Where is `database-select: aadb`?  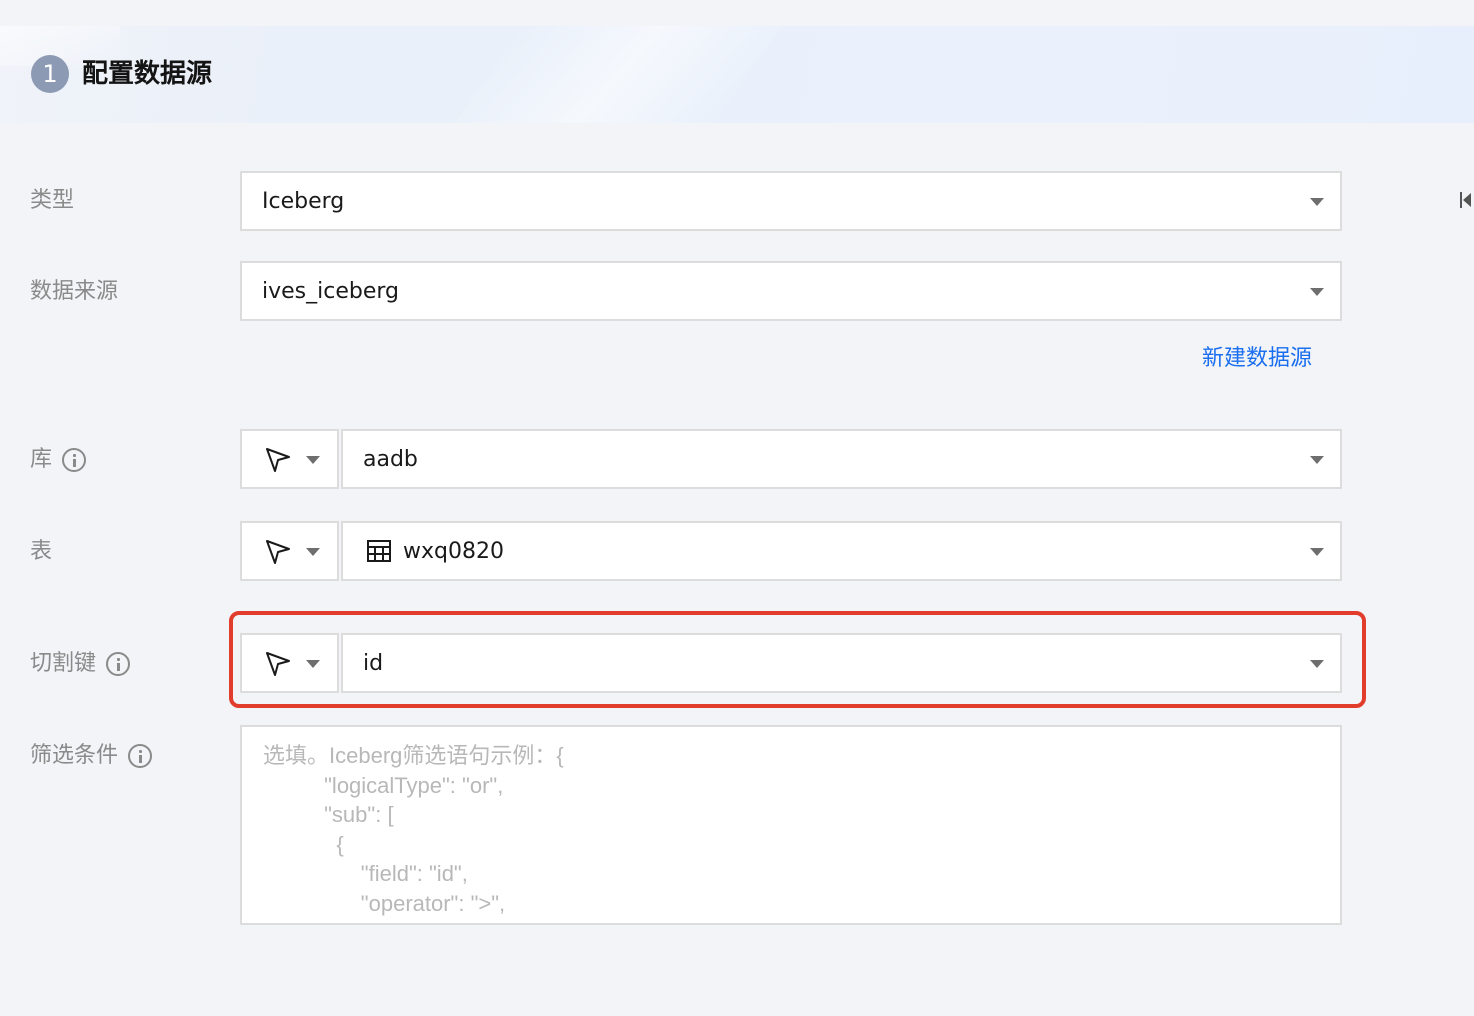
database-select: aadb is located at coordinates (841, 459).